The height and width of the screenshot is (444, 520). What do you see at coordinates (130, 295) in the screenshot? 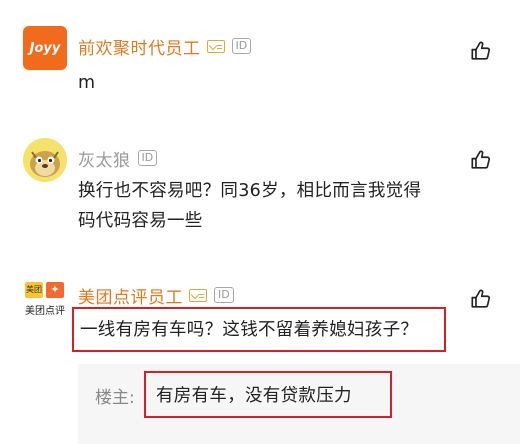
I see `username: 美团点评员工` at bounding box center [130, 295].